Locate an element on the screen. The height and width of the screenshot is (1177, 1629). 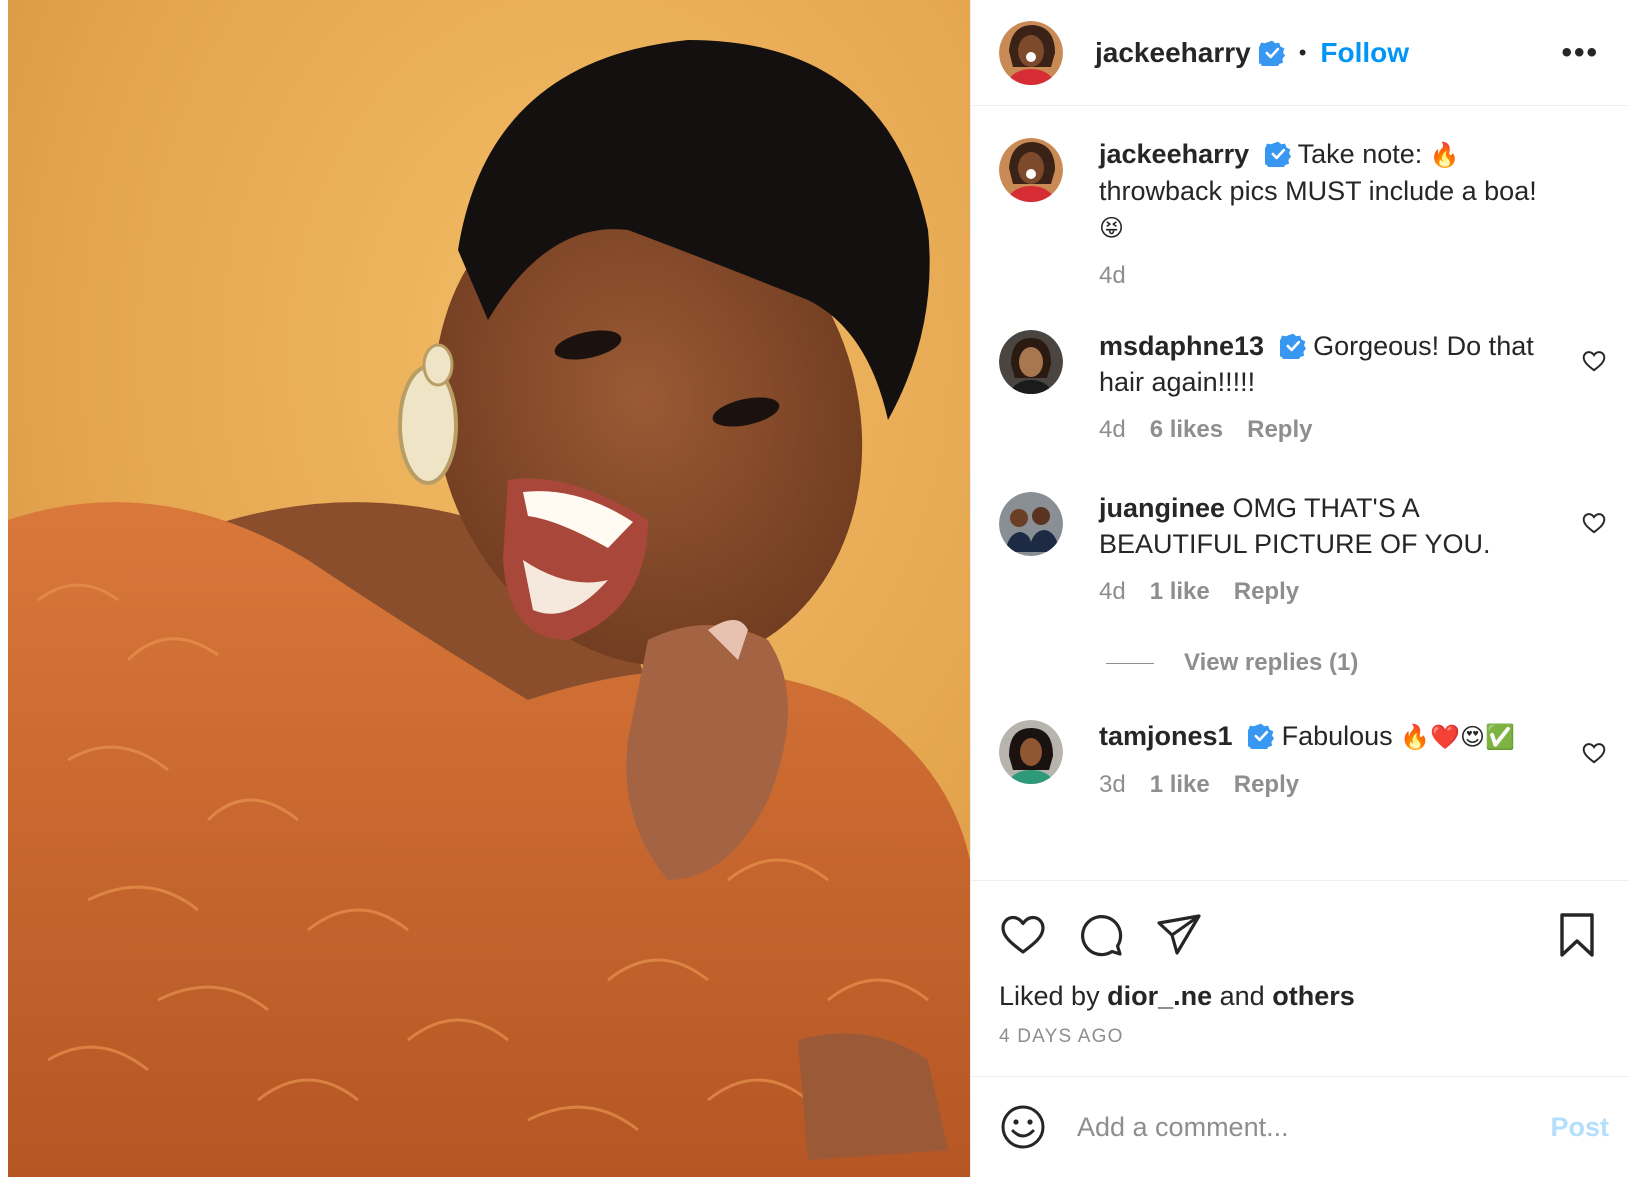
add-comment-bar: Post is located at coordinates (1300, 1126).